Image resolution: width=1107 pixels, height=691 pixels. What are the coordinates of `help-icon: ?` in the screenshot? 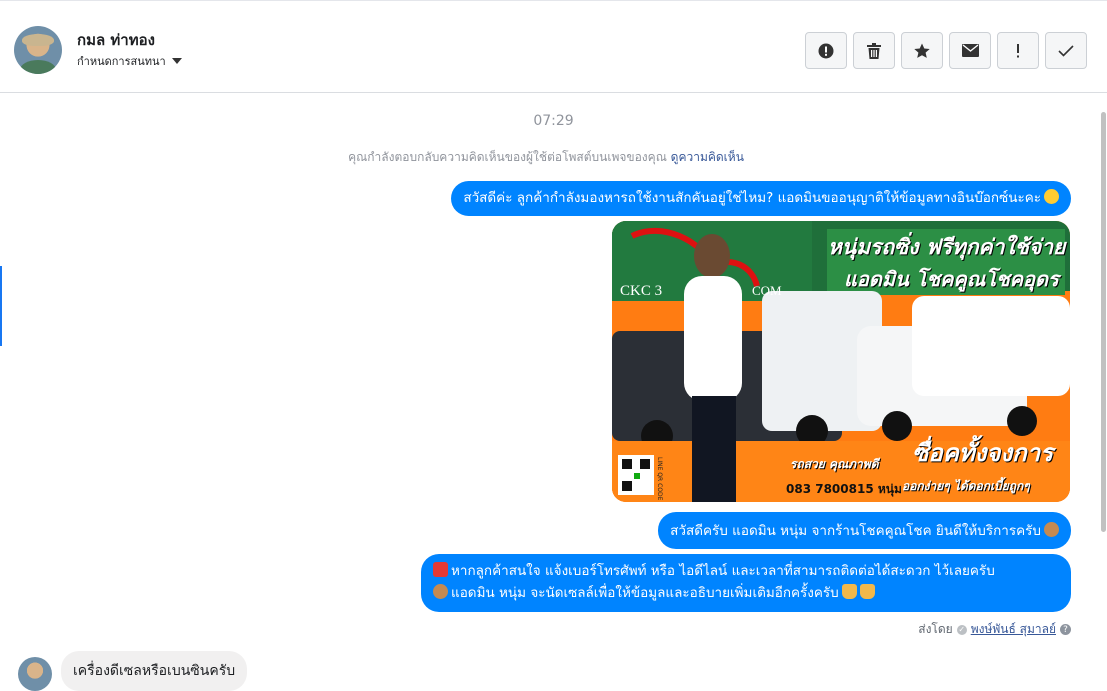 It's located at (1065, 629).